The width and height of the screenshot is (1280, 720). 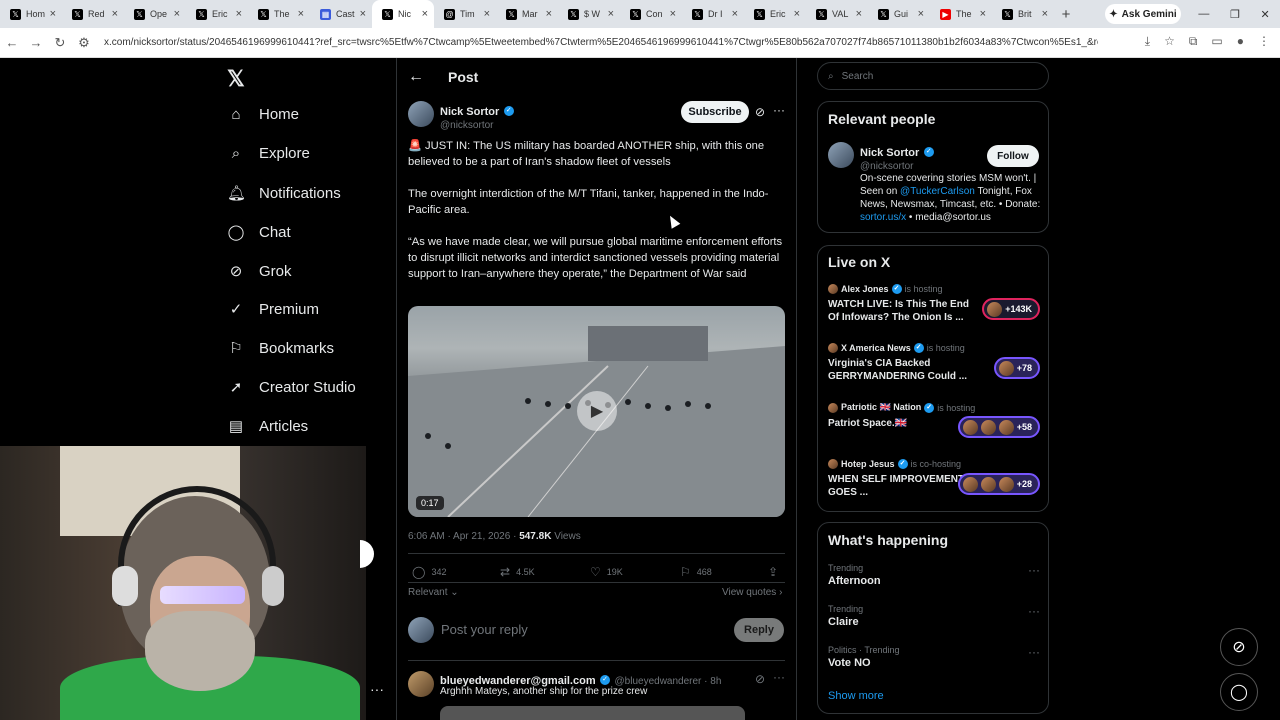 What do you see at coordinates (1203, 14) in the screenshot?
I see `minimize-icon: —` at bounding box center [1203, 14].